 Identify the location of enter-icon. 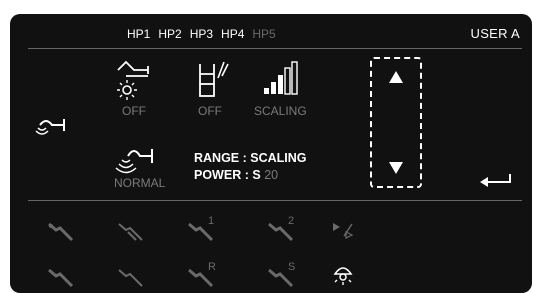
(496, 182).